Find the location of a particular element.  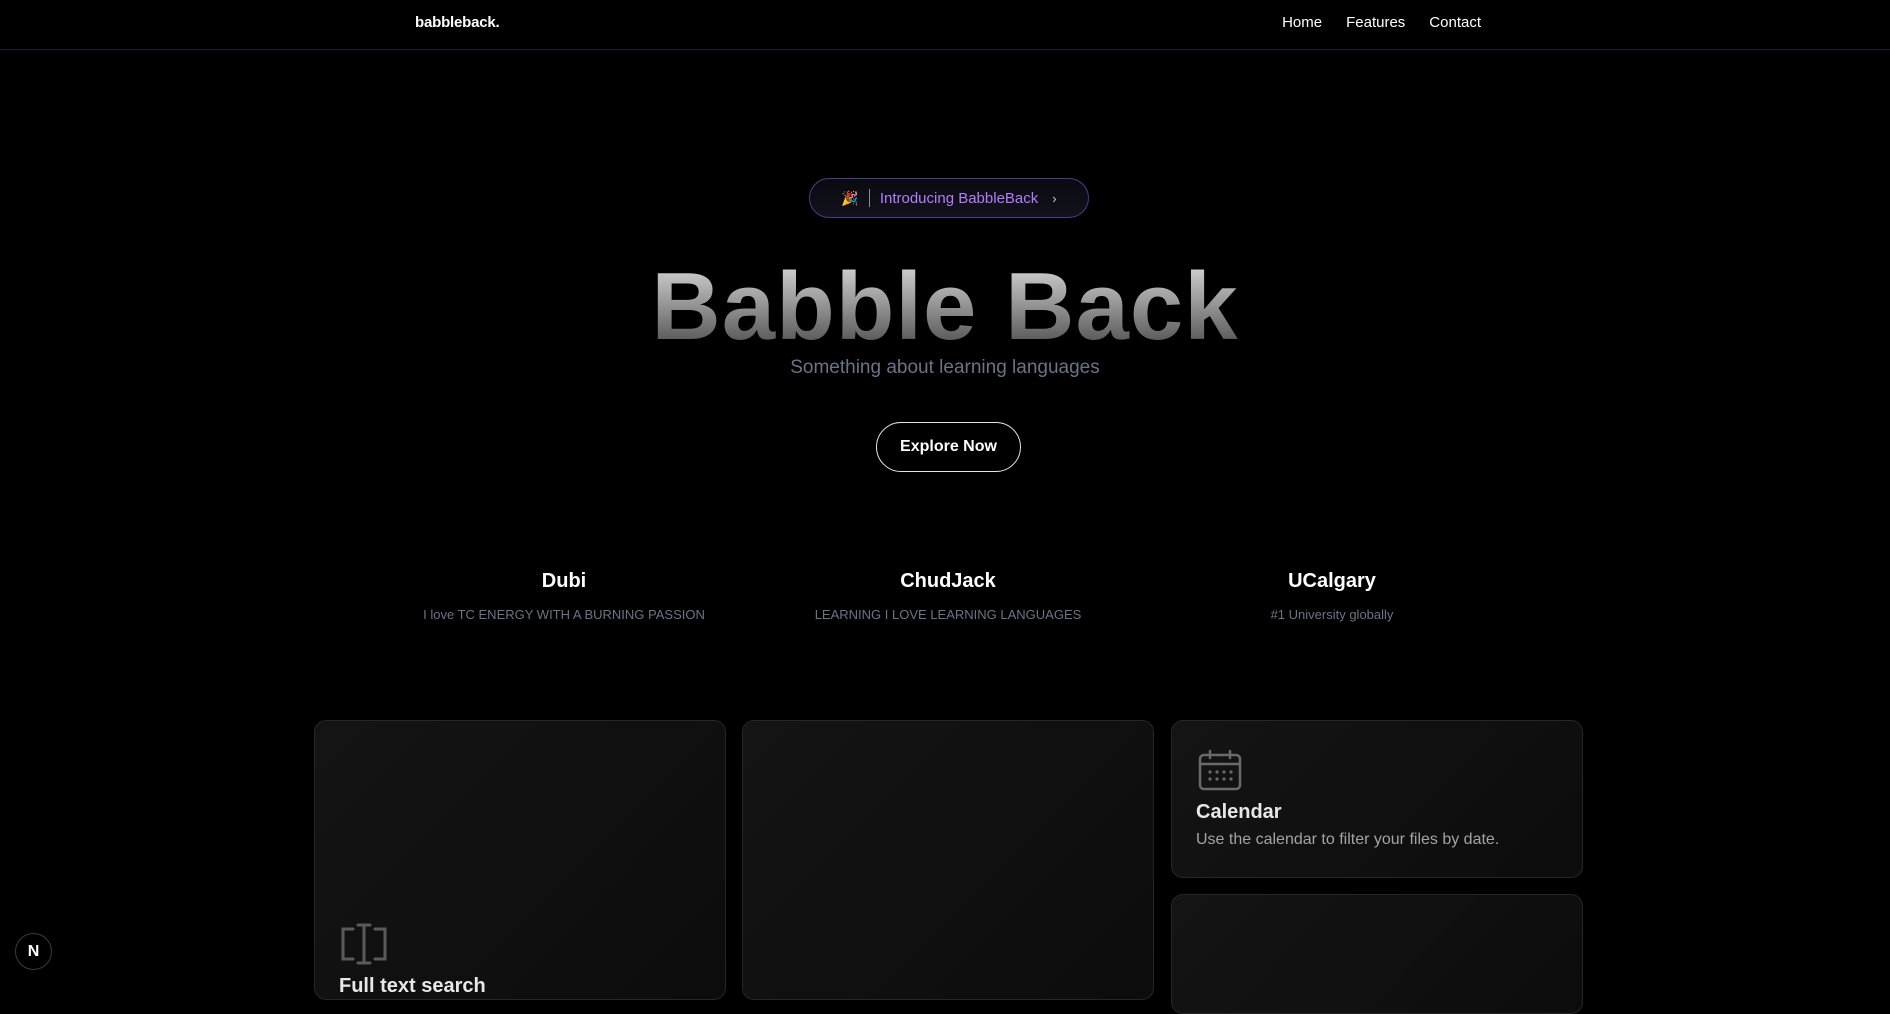

nav-link-features: Features is located at coordinates (1375, 22).